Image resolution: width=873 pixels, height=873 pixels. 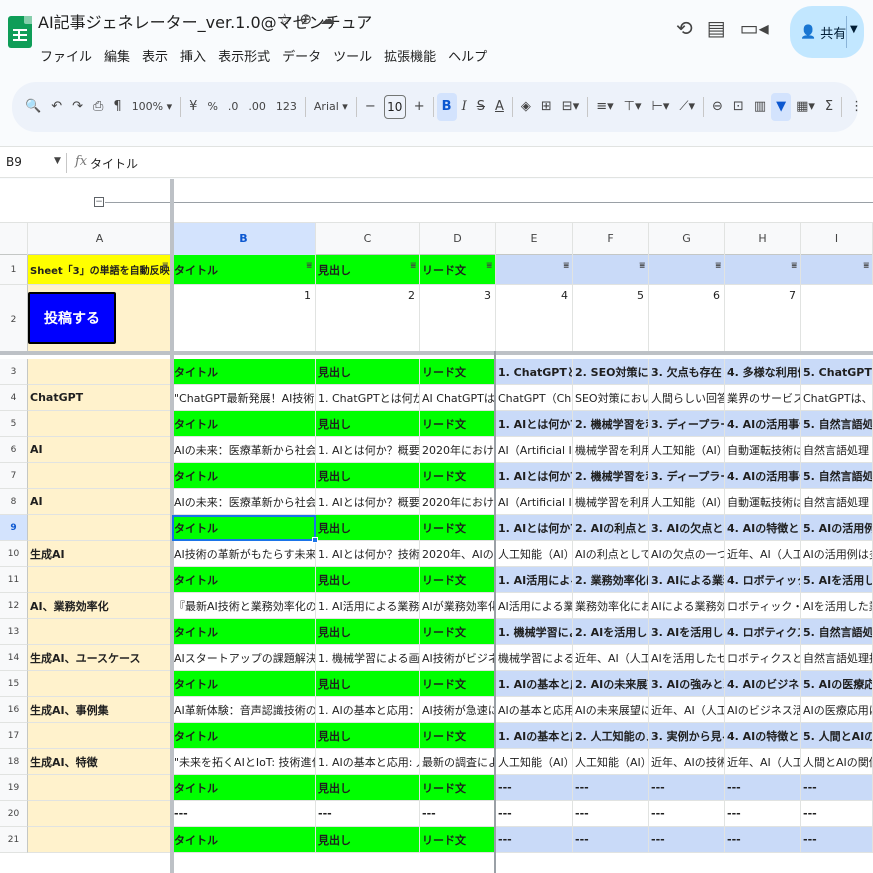 What do you see at coordinates (368, 762) in the screenshot?
I see `cell-c: 1. AIの基本と応用: 人工知能` at bounding box center [368, 762].